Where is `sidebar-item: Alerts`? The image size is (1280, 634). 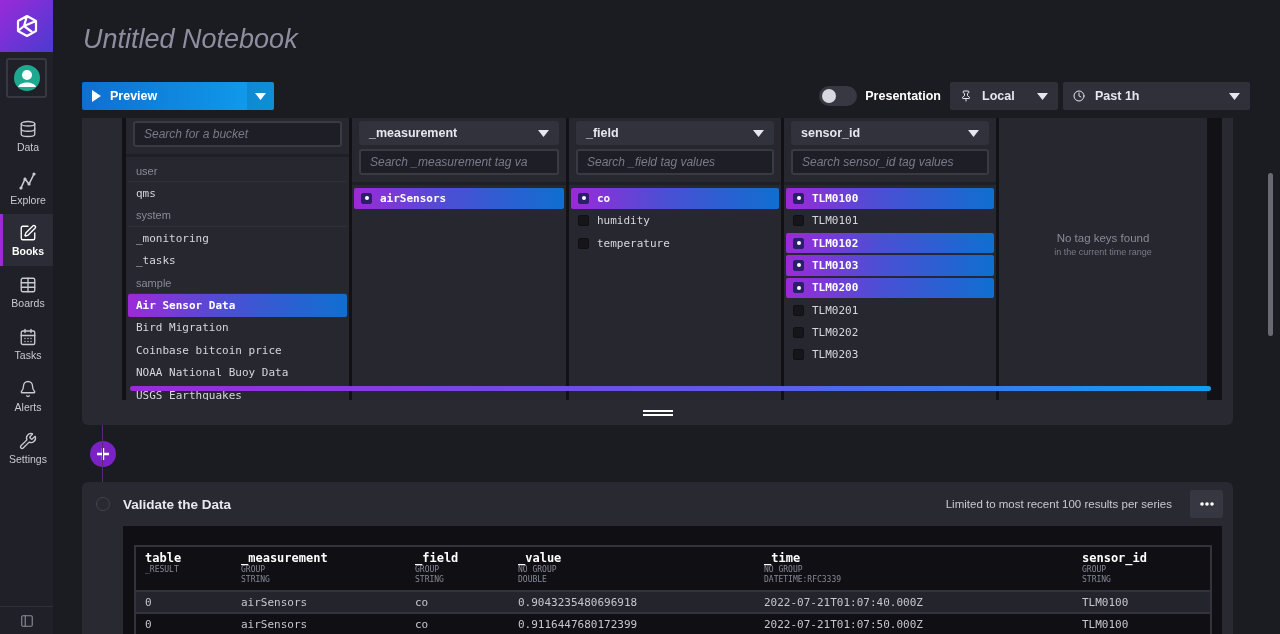 sidebar-item: Alerts is located at coordinates (26, 396).